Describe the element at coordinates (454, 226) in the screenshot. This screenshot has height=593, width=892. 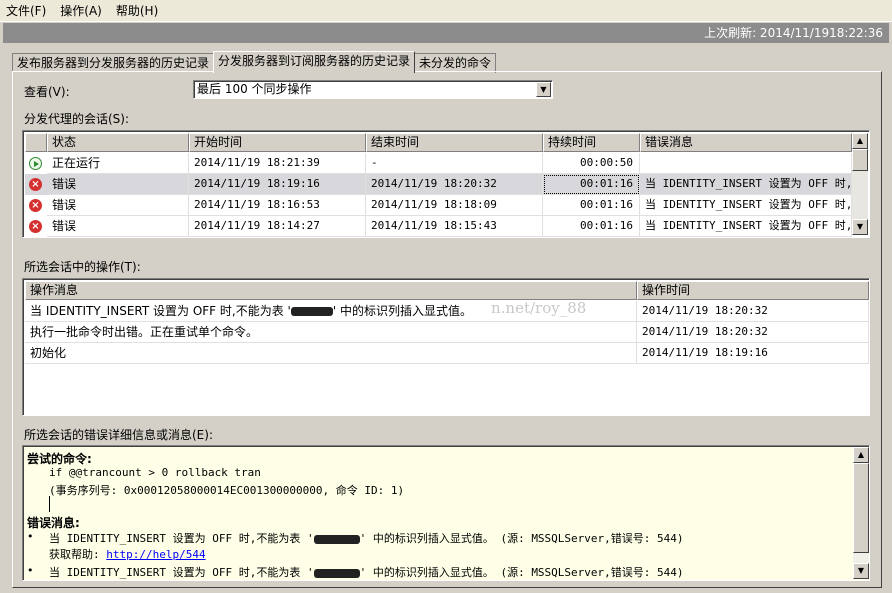
I see `session-end: 2014/11/19 18:15:43` at that location.